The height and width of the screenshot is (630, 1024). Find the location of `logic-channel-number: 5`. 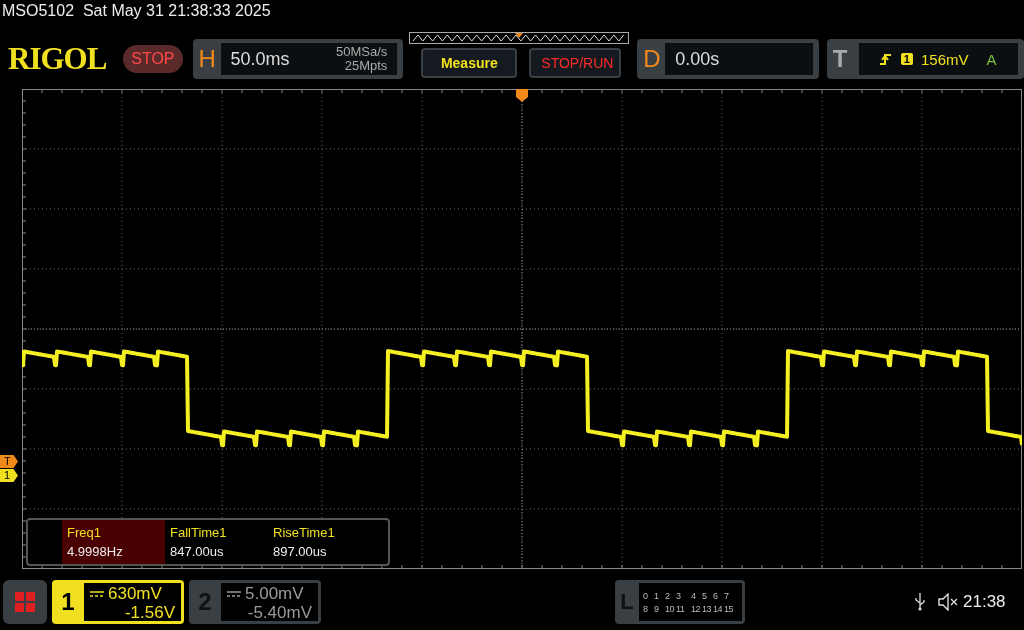

logic-channel-number: 5 is located at coordinates (705, 595).